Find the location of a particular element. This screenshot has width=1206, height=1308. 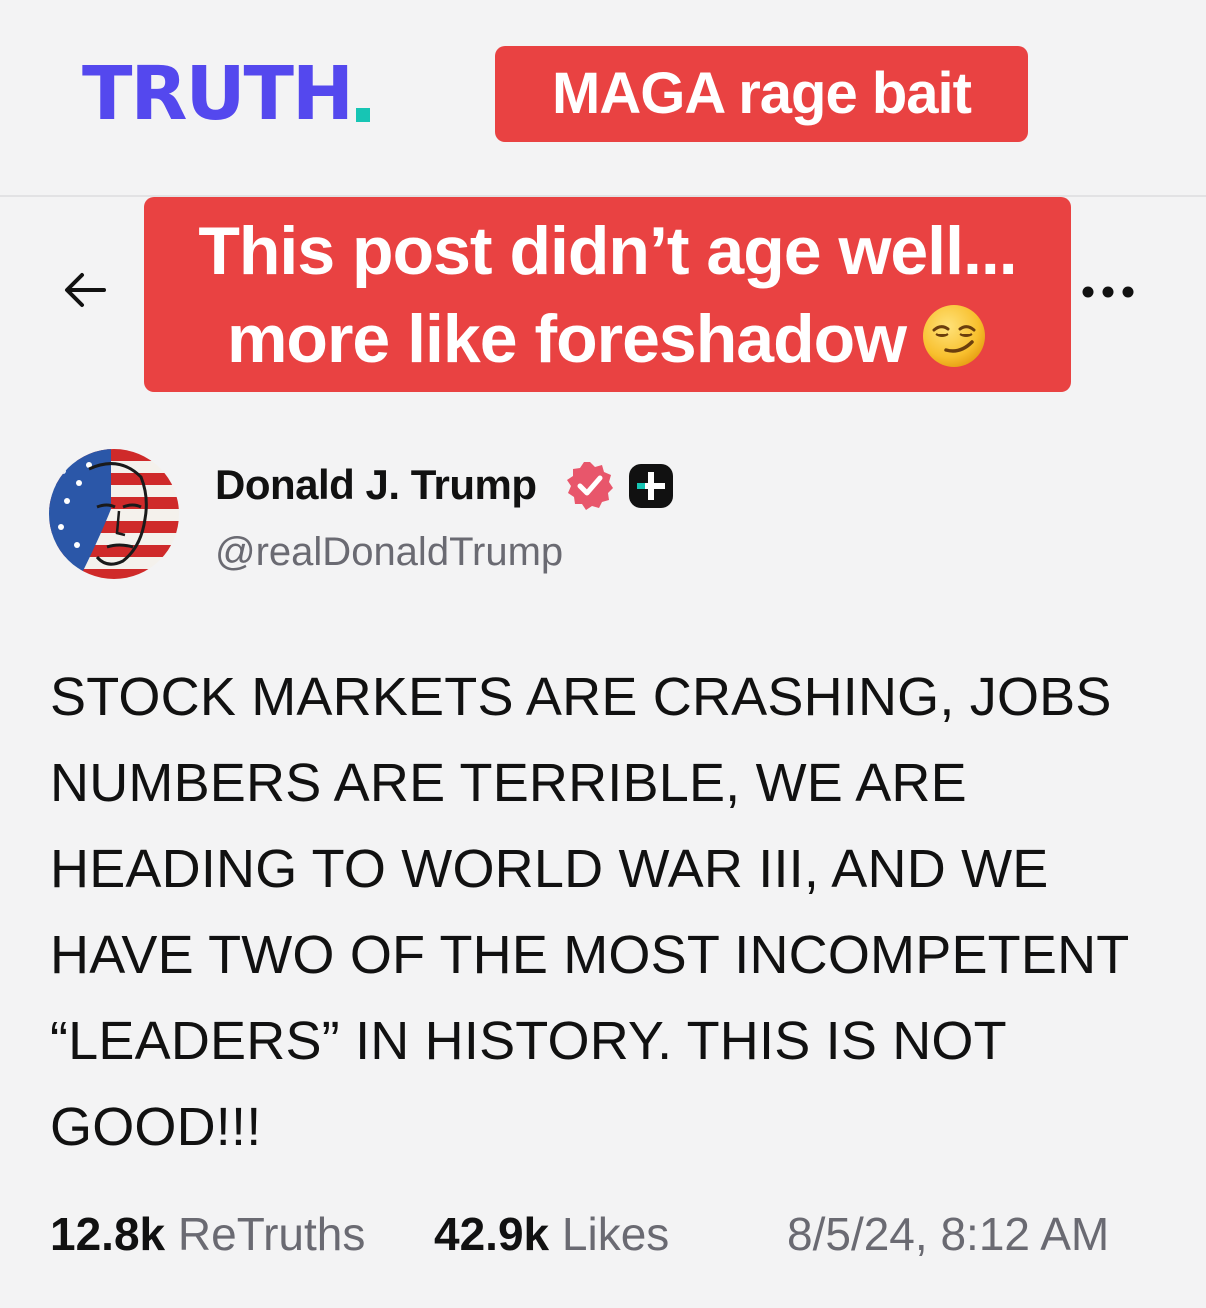

logo-text: TRUTH is located at coordinates (218, 94).